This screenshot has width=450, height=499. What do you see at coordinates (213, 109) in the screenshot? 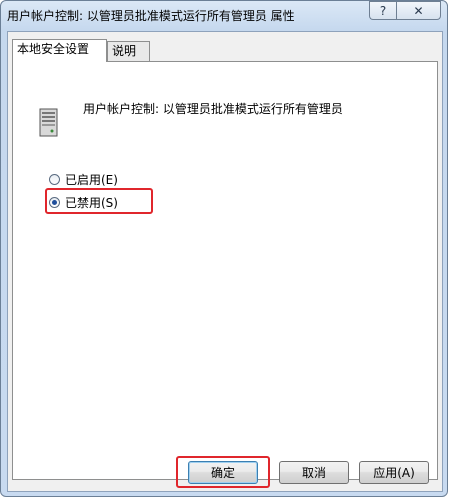
I see `policy-name: 用户帐户控制: 以管理员批准模式运行所有管理员` at bounding box center [213, 109].